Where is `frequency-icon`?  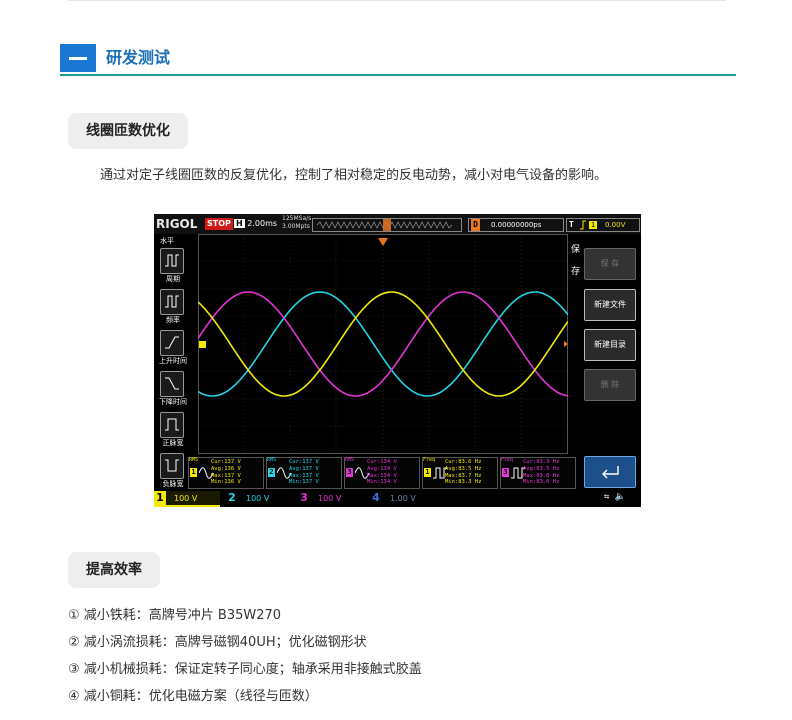 frequency-icon is located at coordinates (172, 302).